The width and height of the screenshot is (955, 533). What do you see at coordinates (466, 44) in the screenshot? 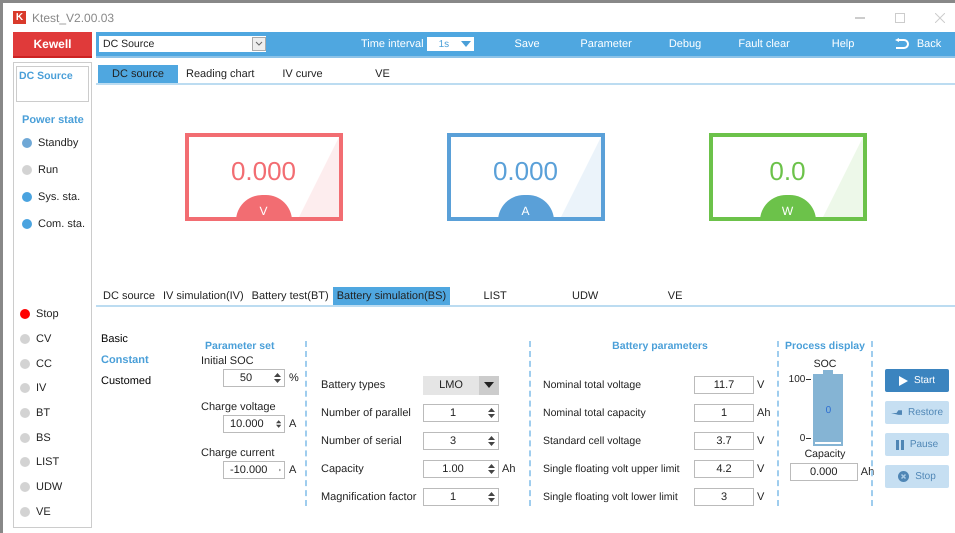
I see `dropdown-arrow-icon` at bounding box center [466, 44].